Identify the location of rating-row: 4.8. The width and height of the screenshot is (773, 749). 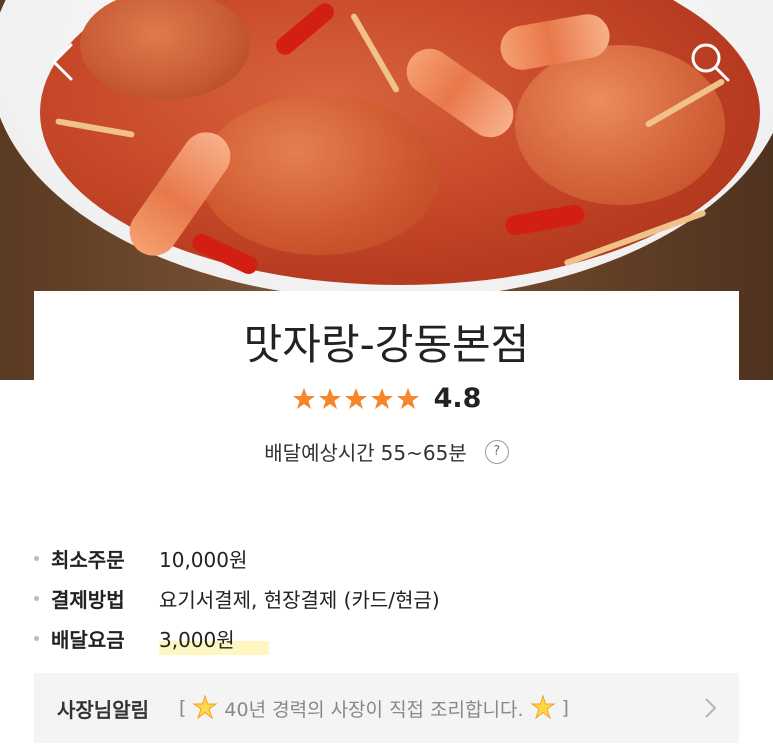
(386, 398).